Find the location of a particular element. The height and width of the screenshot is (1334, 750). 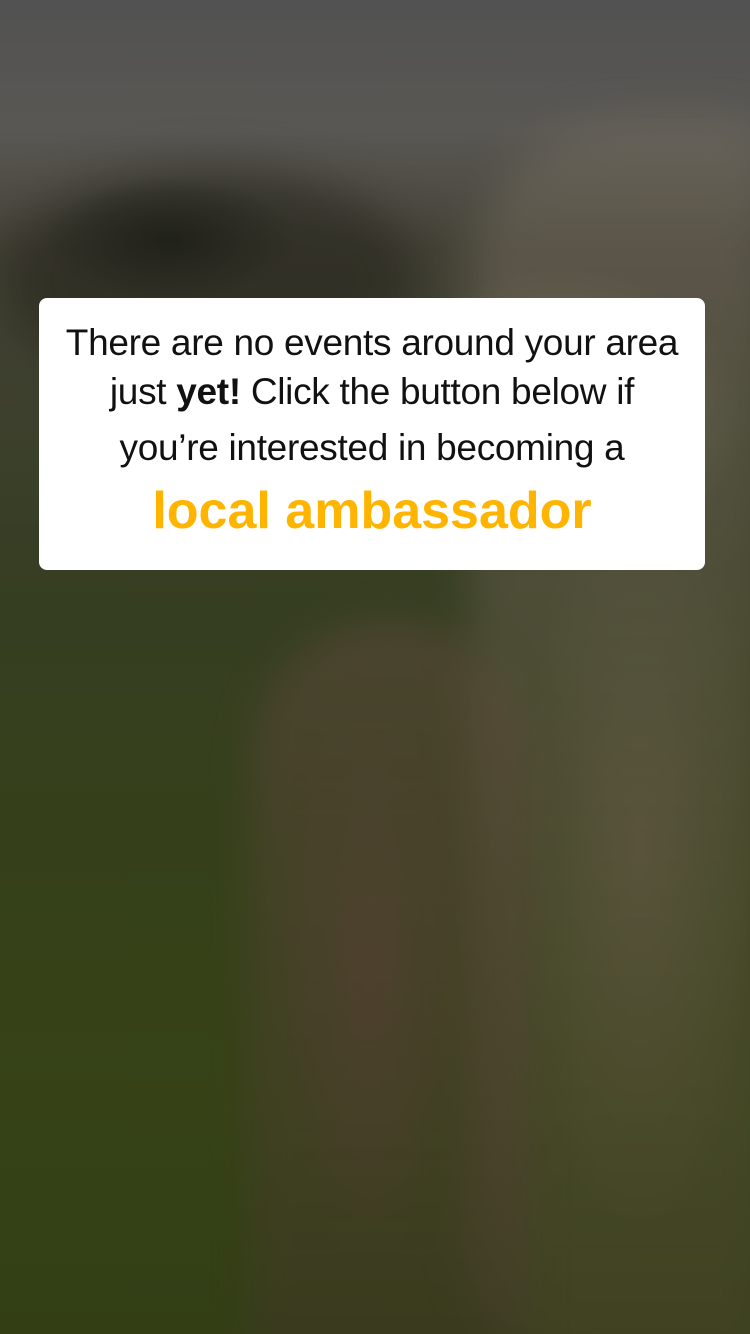

message-text-part2: Click the button below if is located at coordinates (437, 391).